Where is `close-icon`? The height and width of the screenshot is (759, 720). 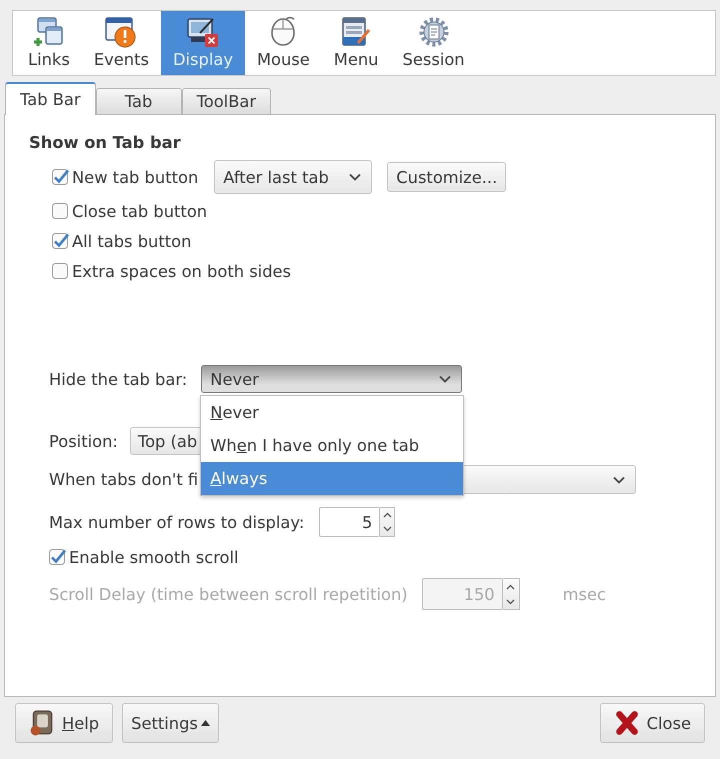
close-icon is located at coordinates (627, 723).